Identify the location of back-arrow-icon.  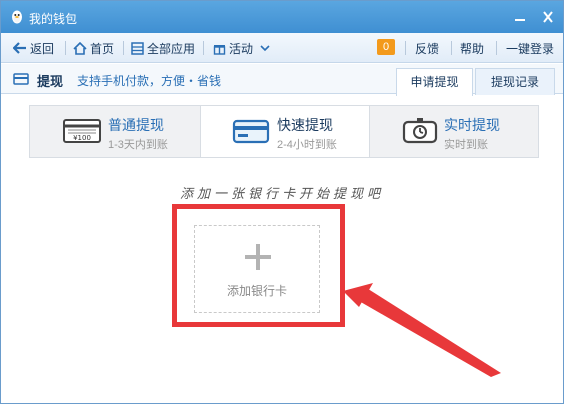
(19, 48).